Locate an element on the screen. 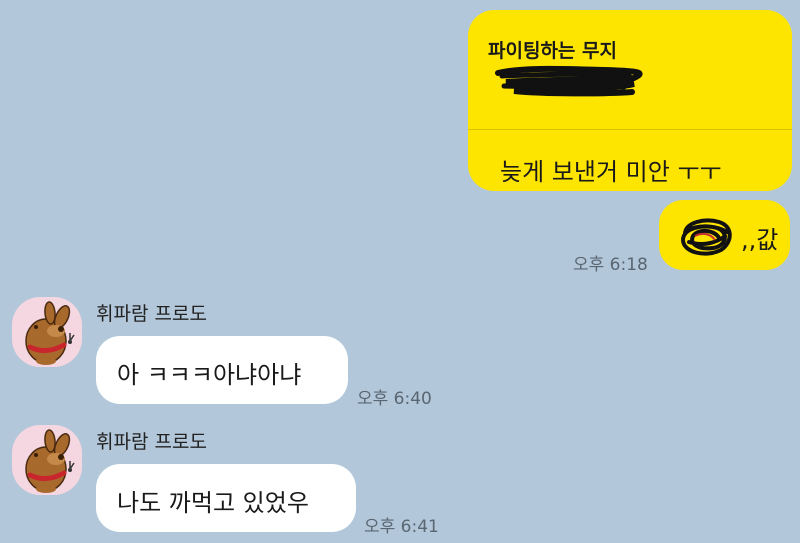 The image size is (800, 543). message-text: 나도 까먹고 있었우 is located at coordinates (213, 503).